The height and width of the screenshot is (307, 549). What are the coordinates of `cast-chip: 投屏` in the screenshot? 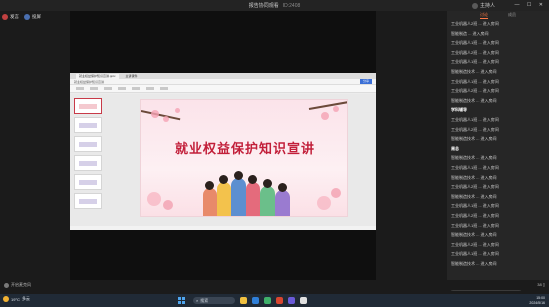 It's located at (32, 17).